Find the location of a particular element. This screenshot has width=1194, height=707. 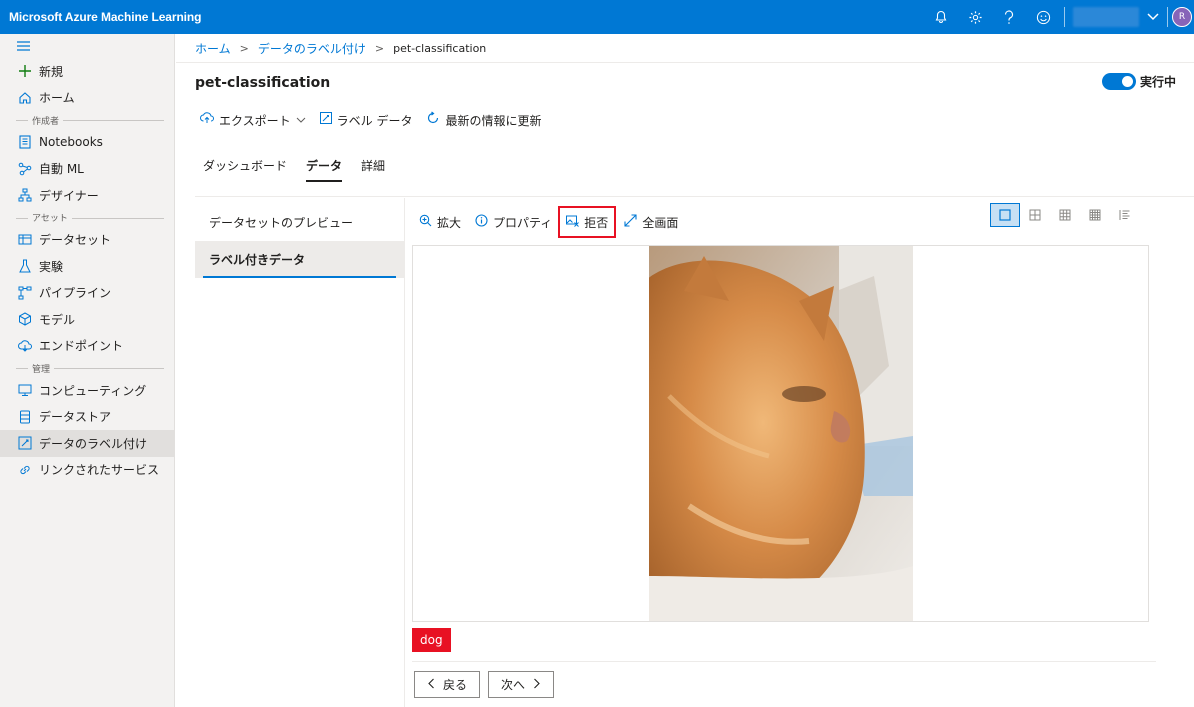

section-label-assets: アセット is located at coordinates (87, 218).